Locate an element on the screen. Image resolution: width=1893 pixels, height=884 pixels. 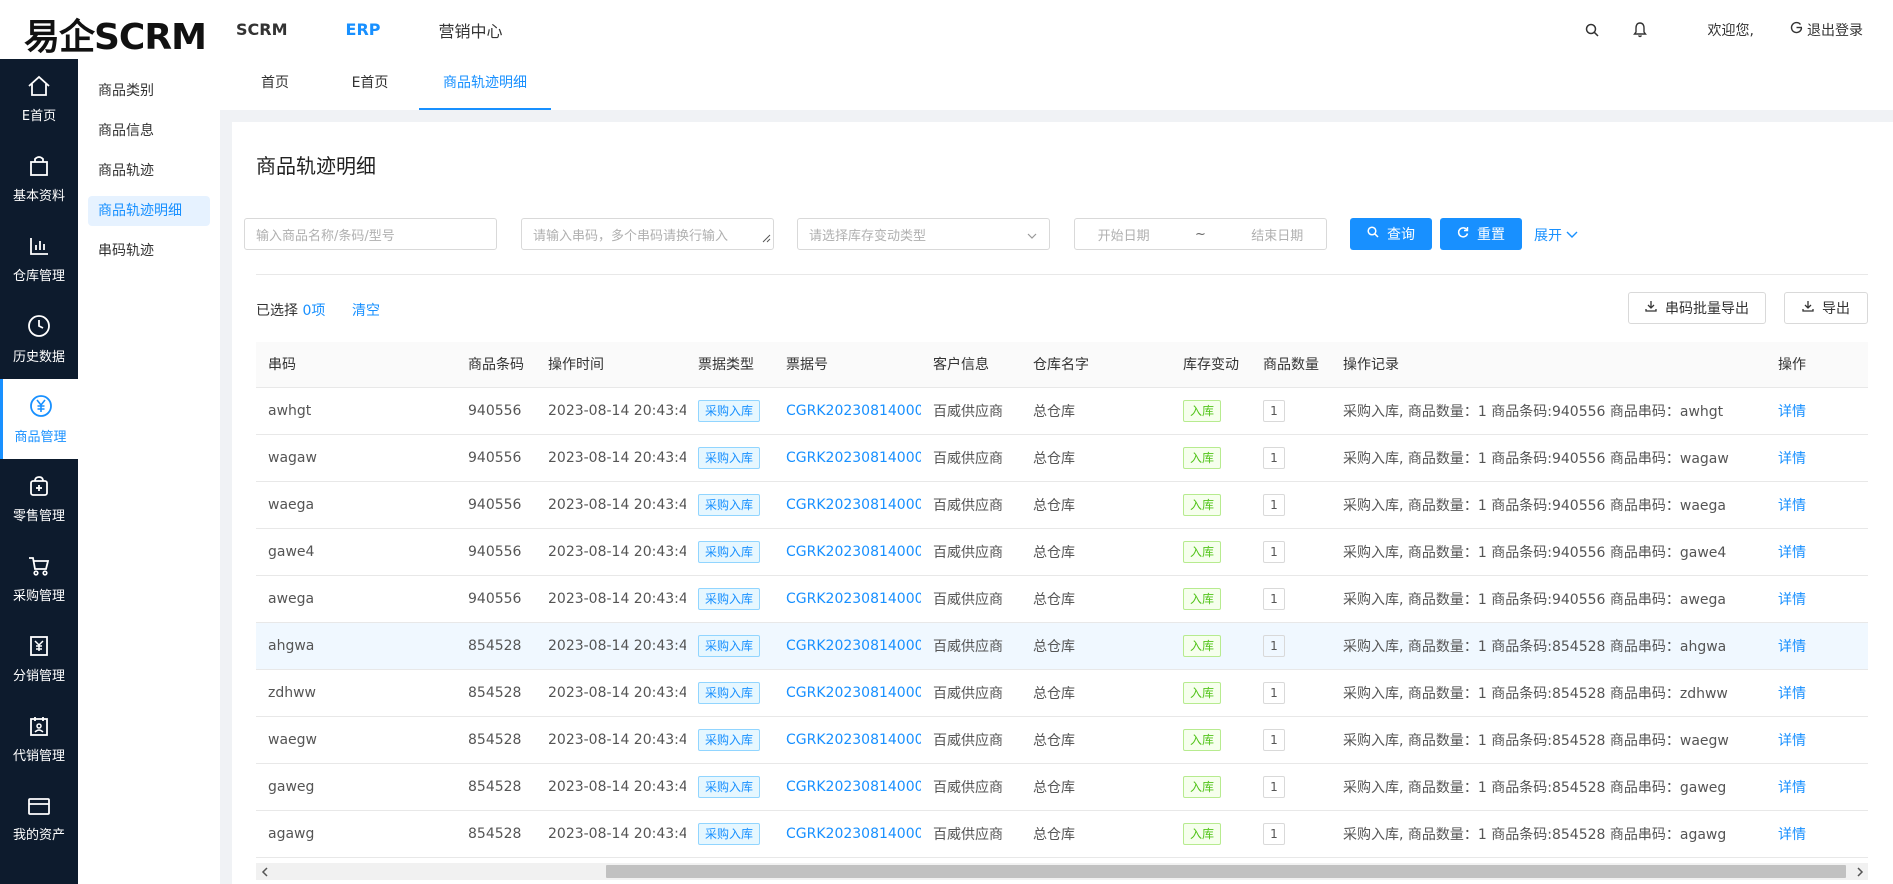
export-serial-button: 串码批量导出 is located at coordinates (1697, 308).